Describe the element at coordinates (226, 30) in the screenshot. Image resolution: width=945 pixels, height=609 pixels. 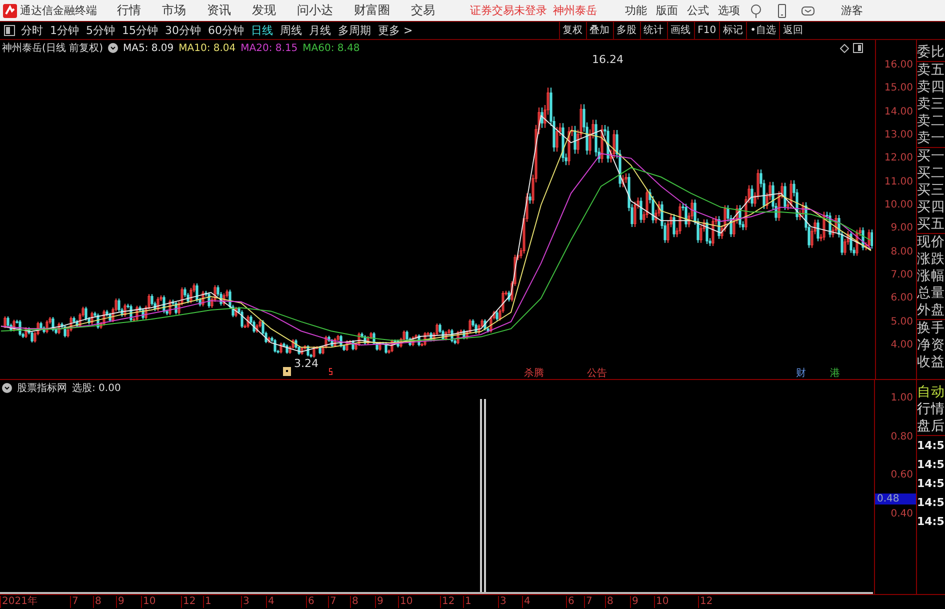
I see `period-tab: 60分钟` at that location.